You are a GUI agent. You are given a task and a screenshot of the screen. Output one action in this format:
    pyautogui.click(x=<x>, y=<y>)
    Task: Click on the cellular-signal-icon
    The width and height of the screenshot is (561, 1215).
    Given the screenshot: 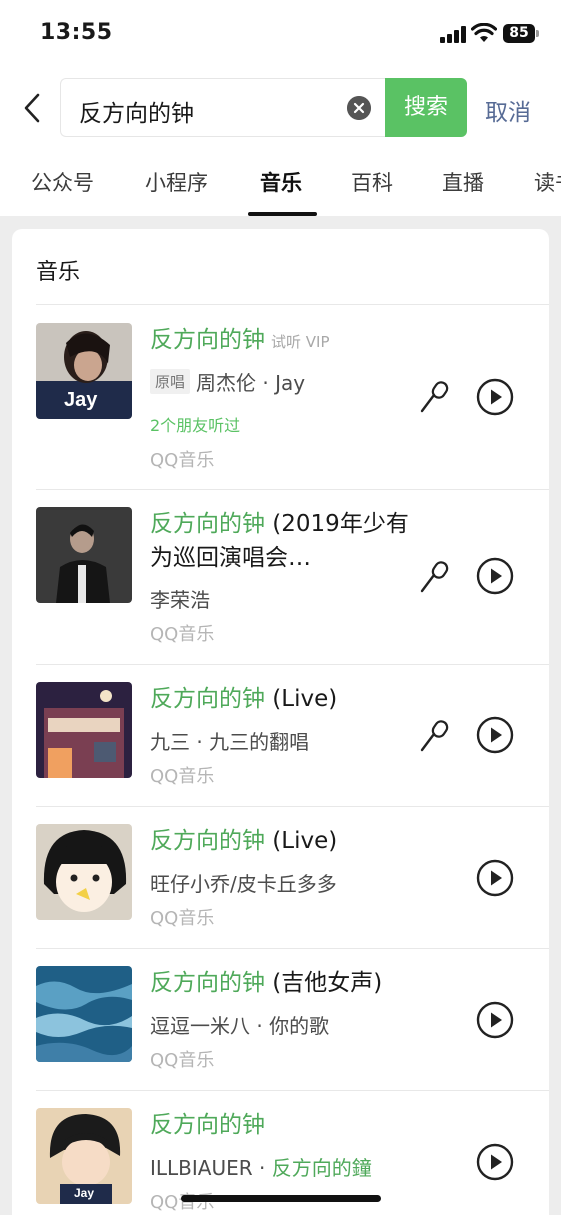 What is the action you would take?
    pyautogui.click(x=453, y=34)
    